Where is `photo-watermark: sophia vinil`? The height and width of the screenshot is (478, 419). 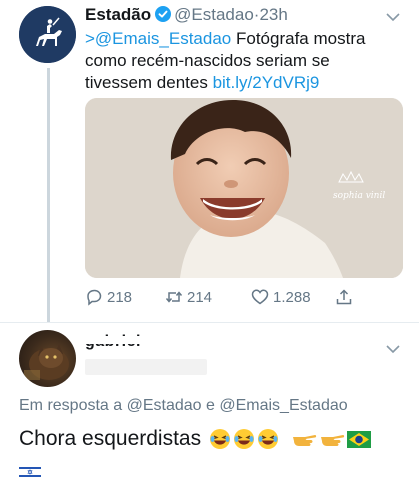
photo-watermark: sophia vinil is located at coordinates (359, 196).